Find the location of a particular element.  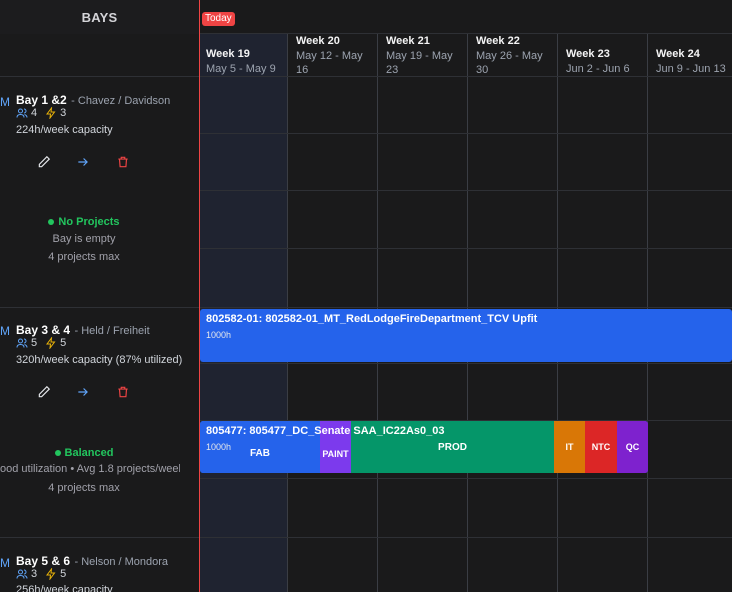

power-count: 3 is located at coordinates (63, 113).